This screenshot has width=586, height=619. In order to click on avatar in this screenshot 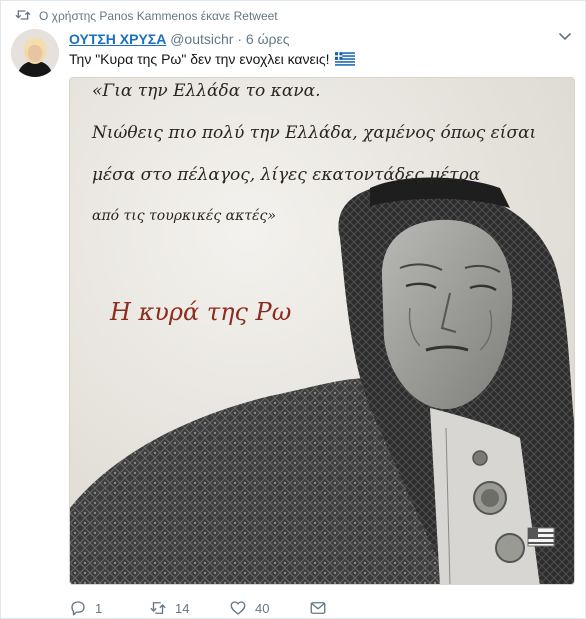, I will do `click(35, 53)`.